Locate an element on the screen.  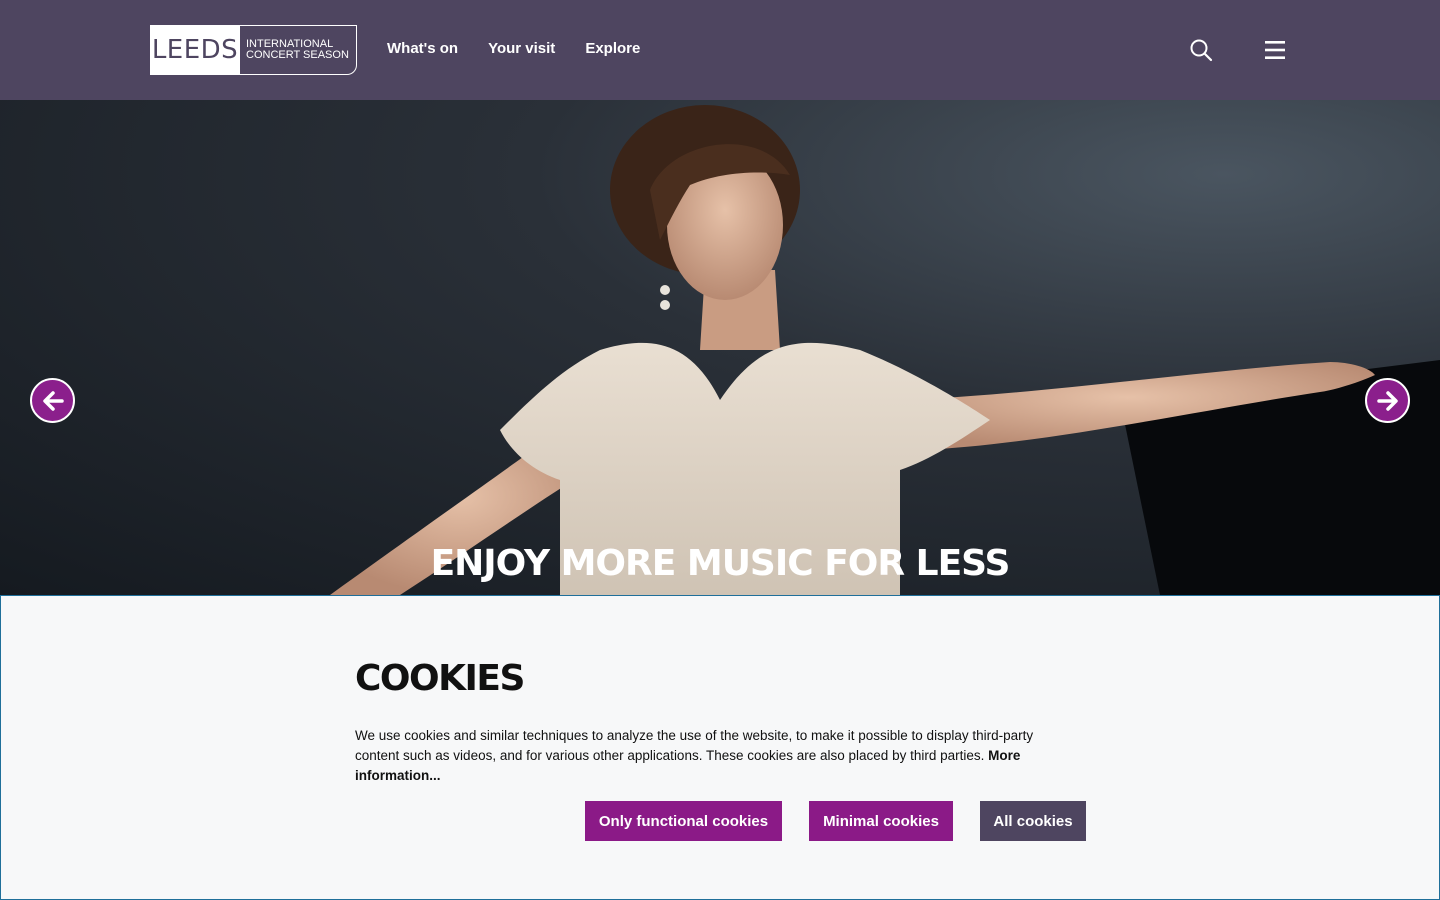
cookie-title: COOKIES is located at coordinates (440, 678).